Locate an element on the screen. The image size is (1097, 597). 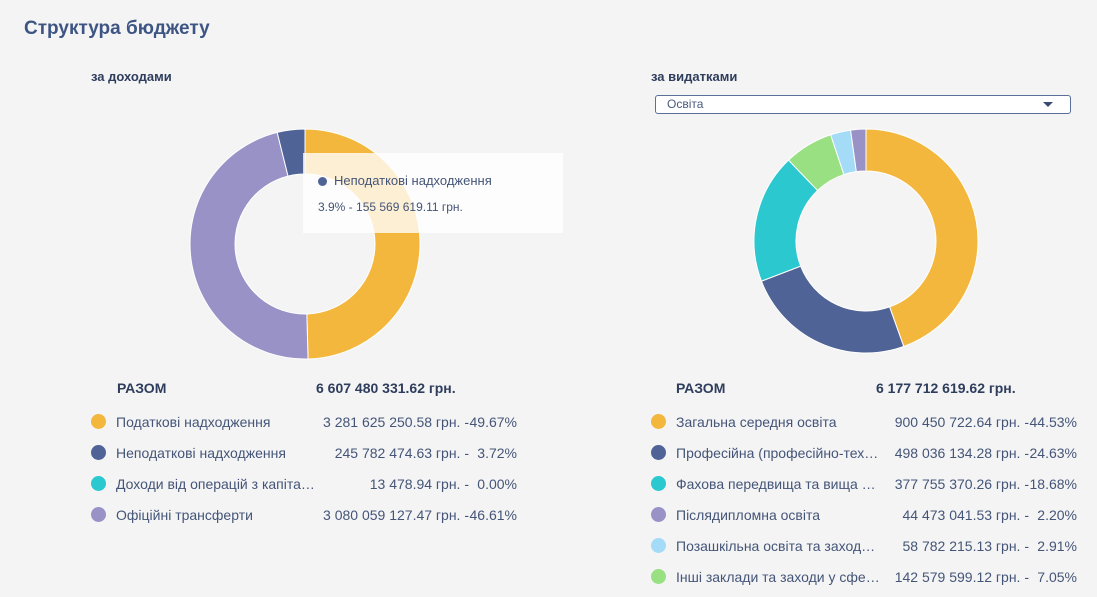
page-title: Структура бюджету is located at coordinates (117, 28).